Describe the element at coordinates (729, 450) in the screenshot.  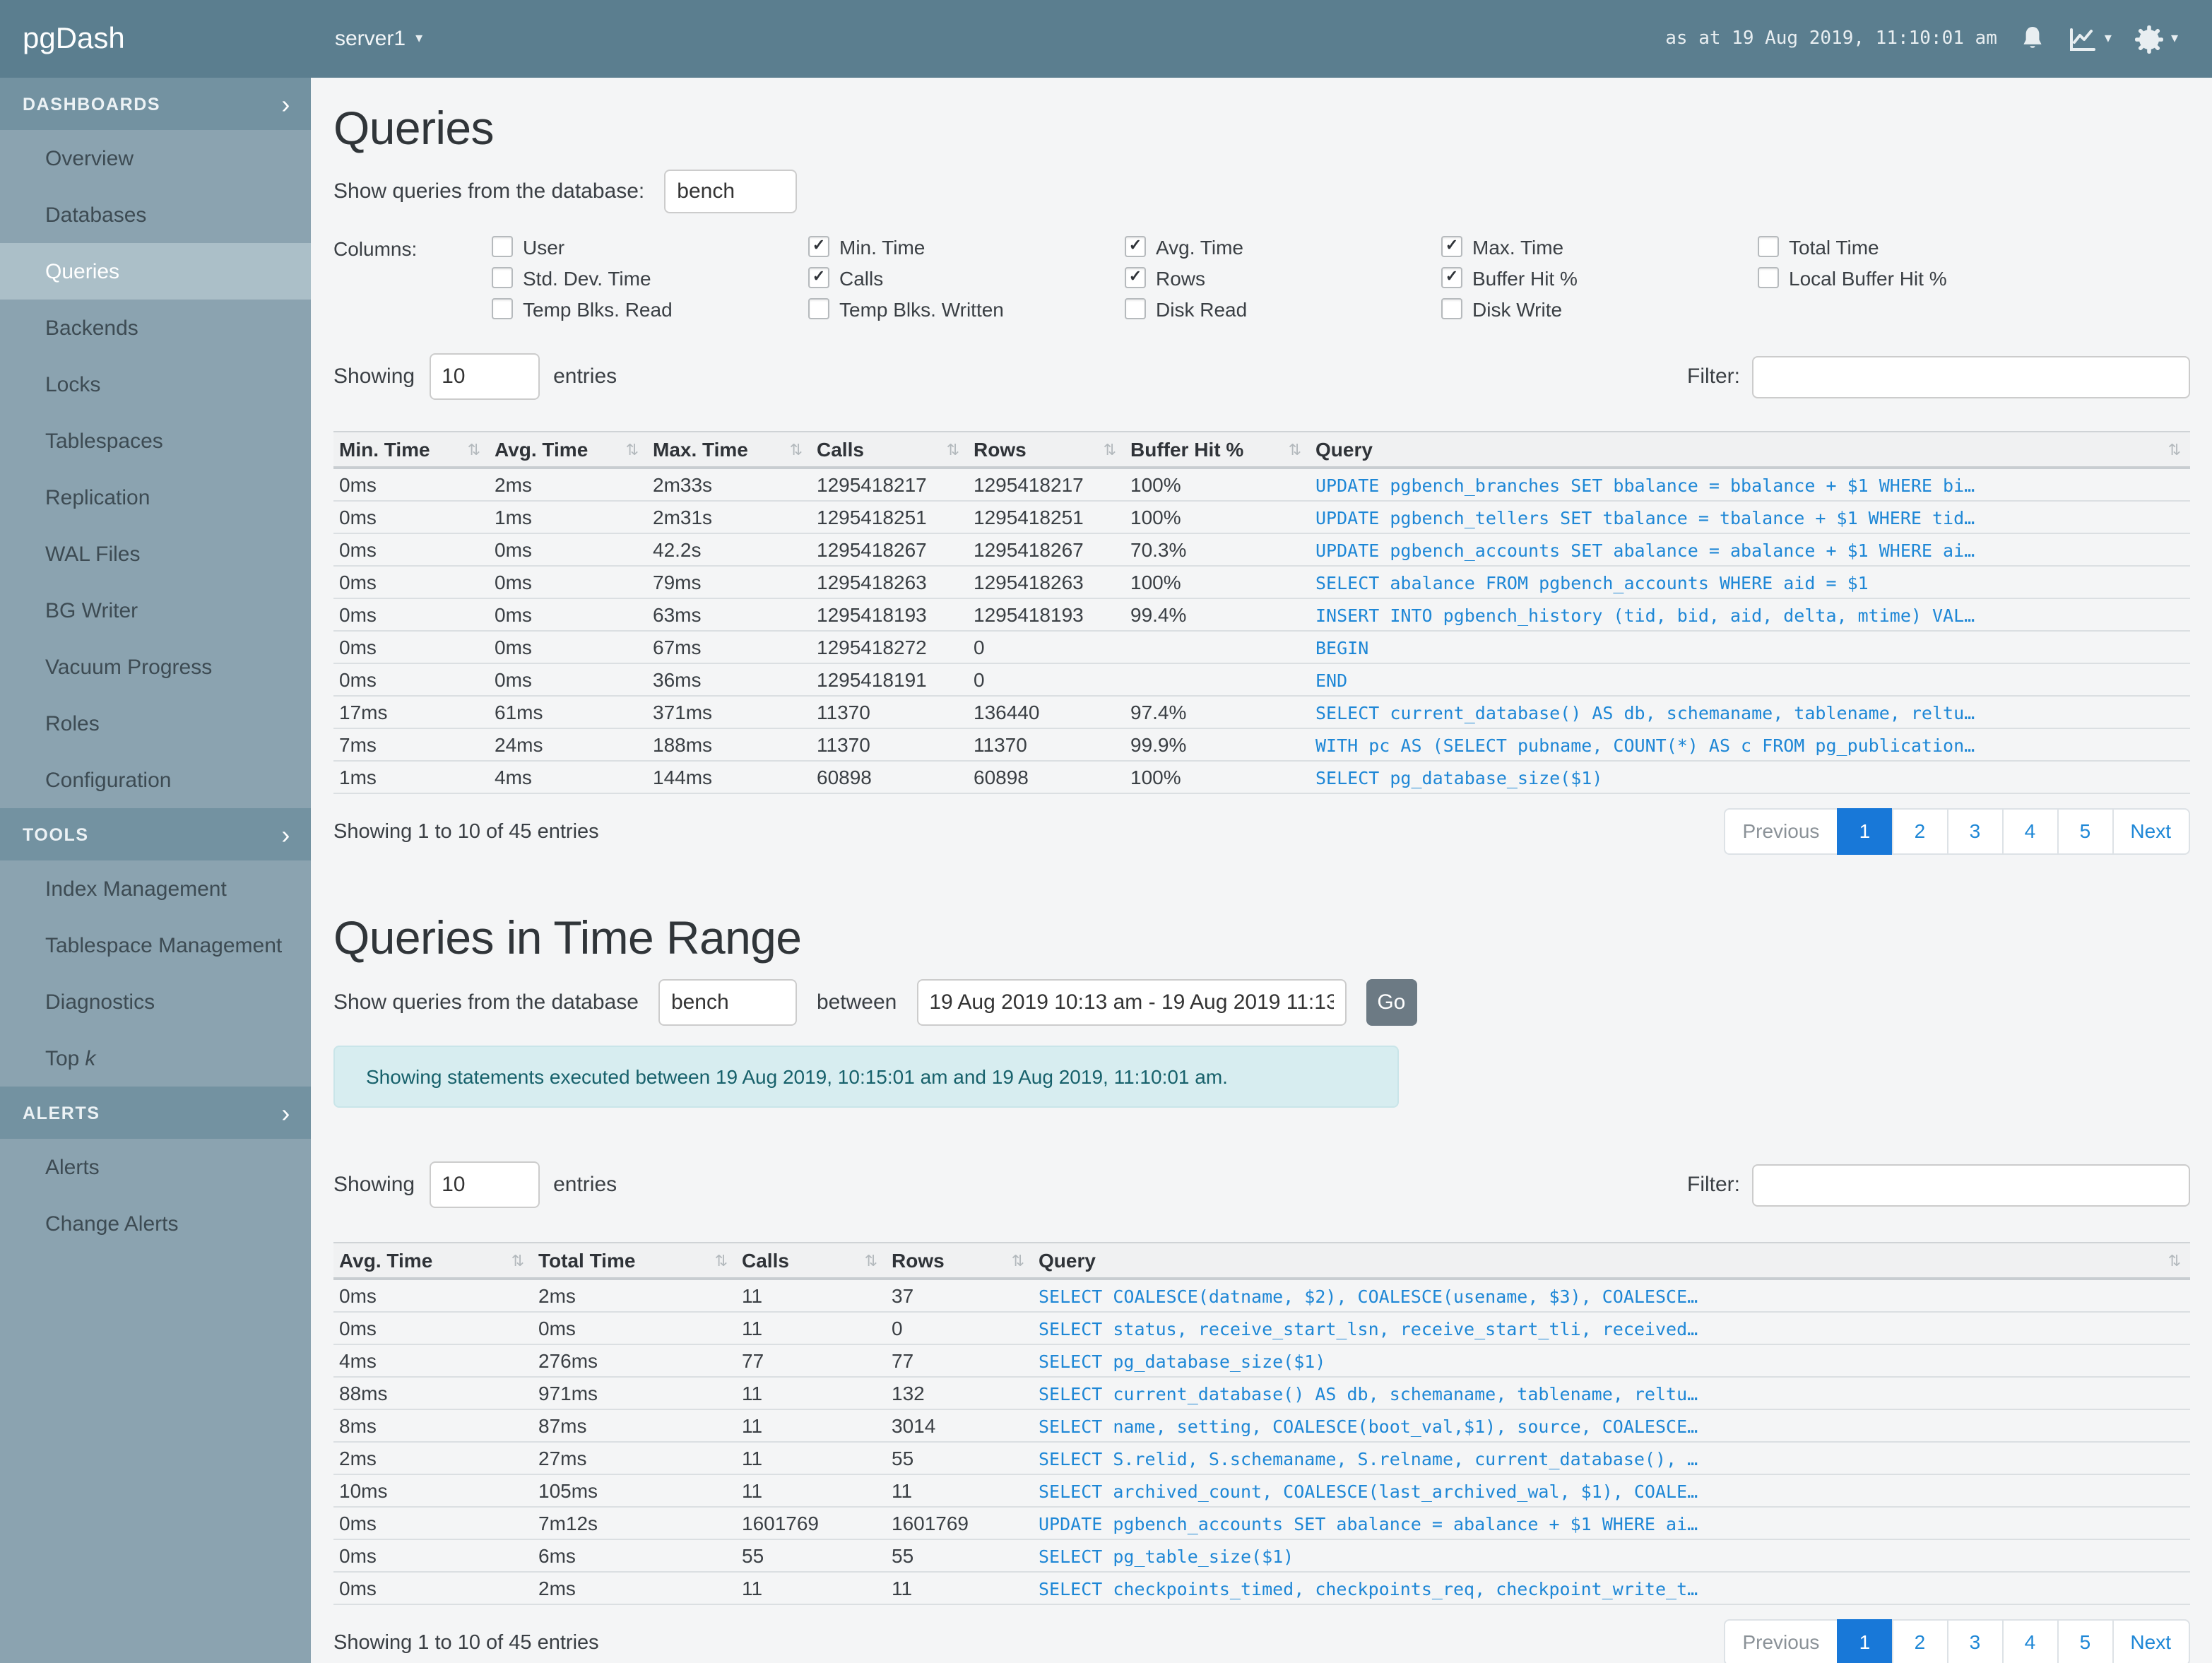
I see `column-header-max-time: Max. Time ⇅` at that location.